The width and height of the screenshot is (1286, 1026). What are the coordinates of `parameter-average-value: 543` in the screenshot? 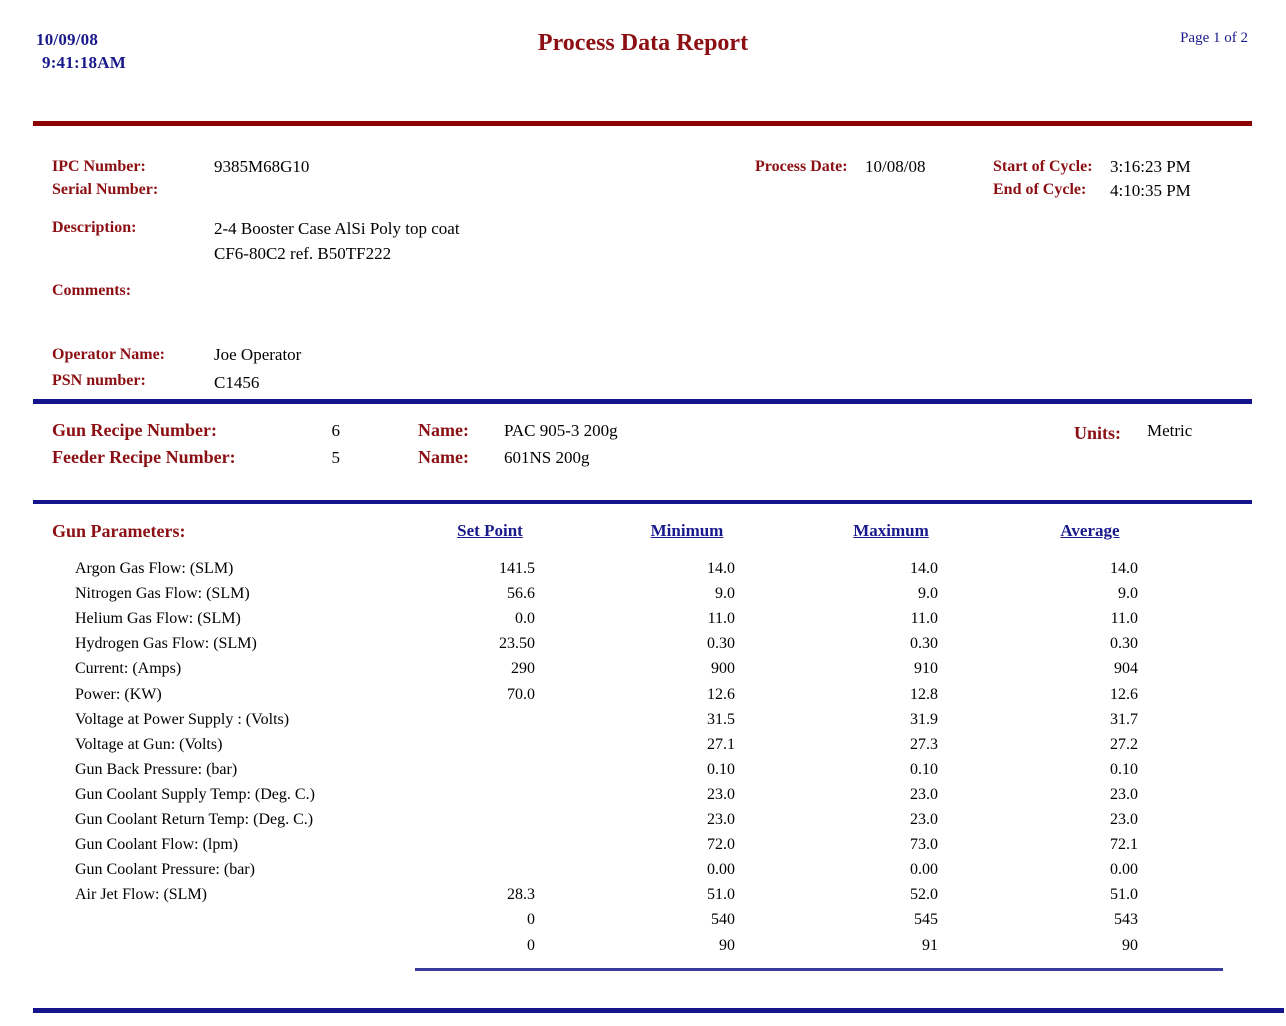 It's located at (1126, 919).